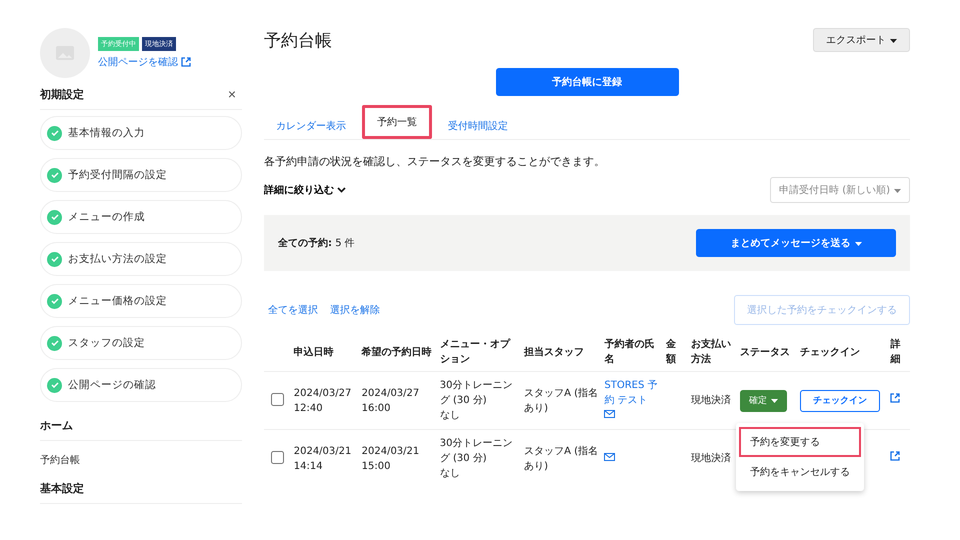 This screenshot has height=540, width=960. What do you see at coordinates (479, 352) in the screenshot?
I see `column-header: メニュー・オプション` at bounding box center [479, 352].